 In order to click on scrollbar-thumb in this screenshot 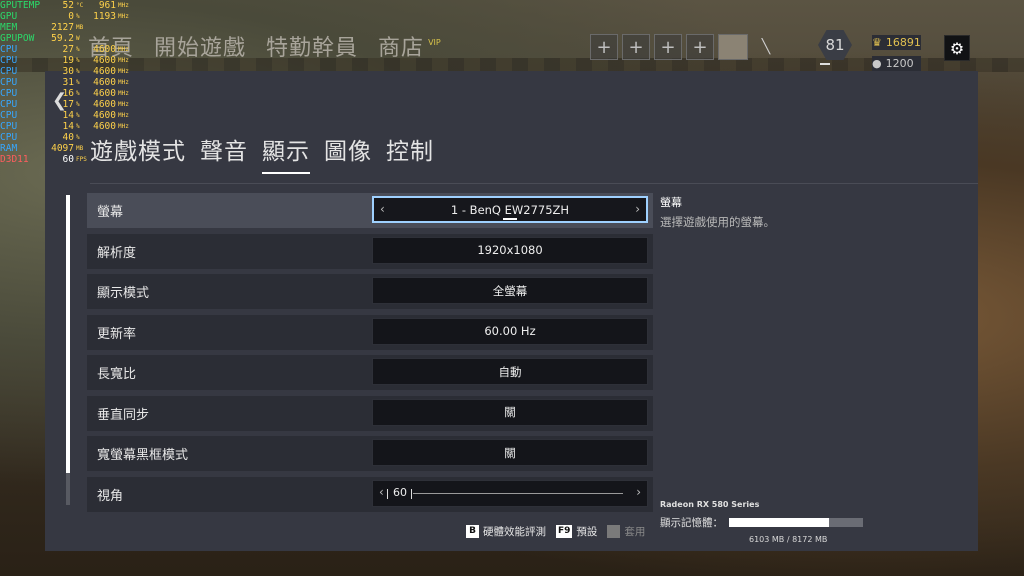, I will do `click(68, 334)`.